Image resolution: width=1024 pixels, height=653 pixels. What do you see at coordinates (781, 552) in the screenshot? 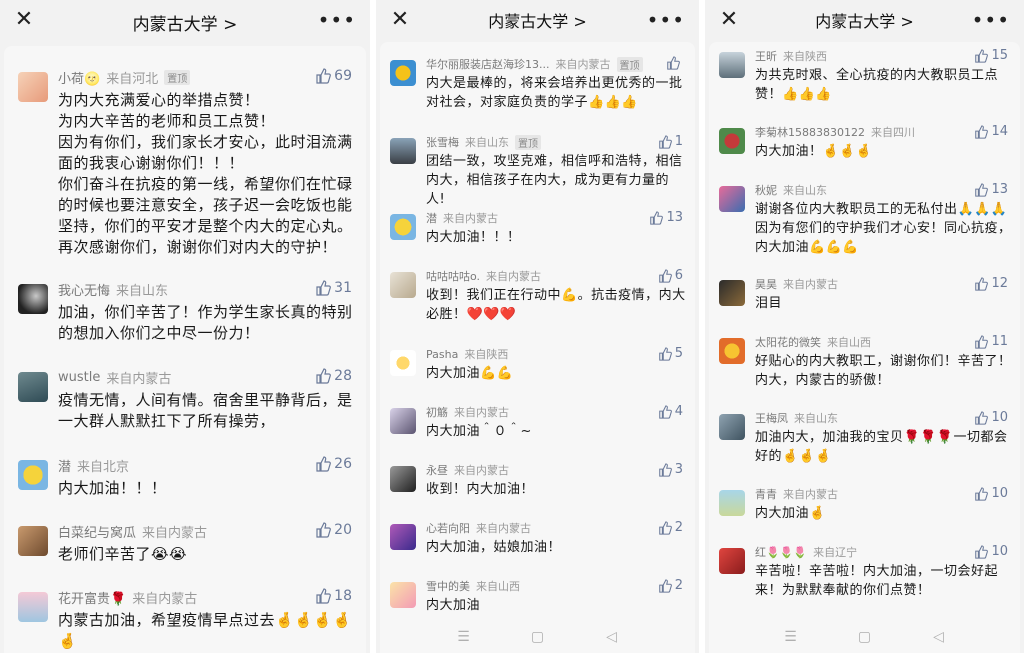
I see `commenter-name: 红🌷🌷🌷` at bounding box center [781, 552].